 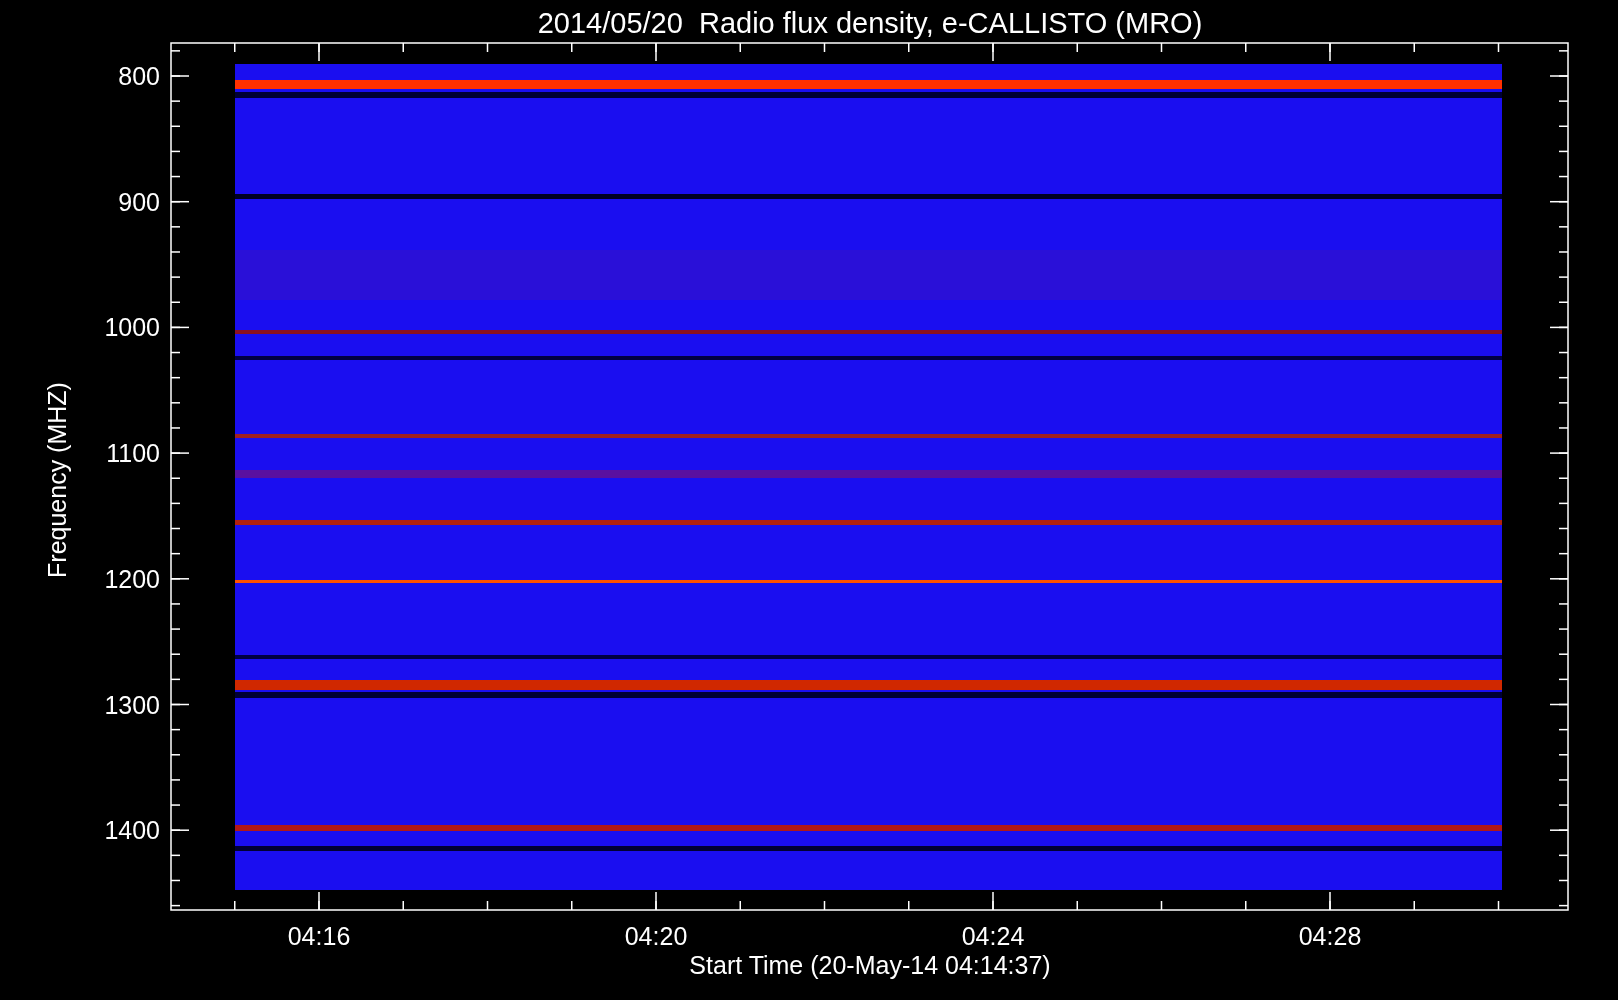 I want to click on y-tick-label: 1400, so click(x=131, y=830).